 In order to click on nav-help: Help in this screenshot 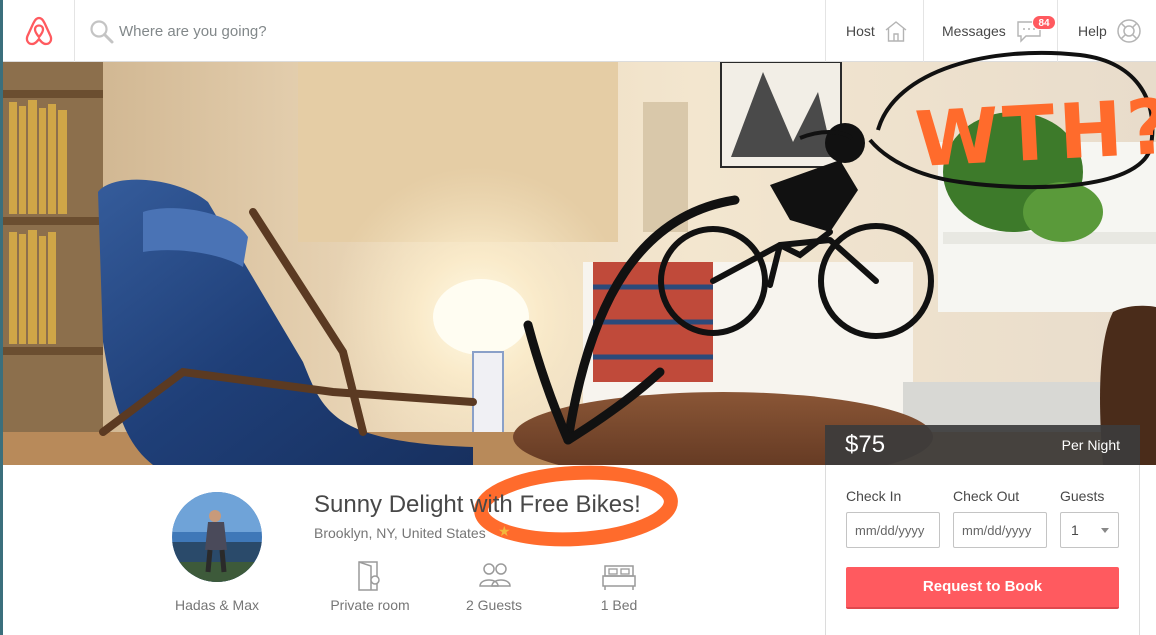, I will do `click(1106, 31)`.